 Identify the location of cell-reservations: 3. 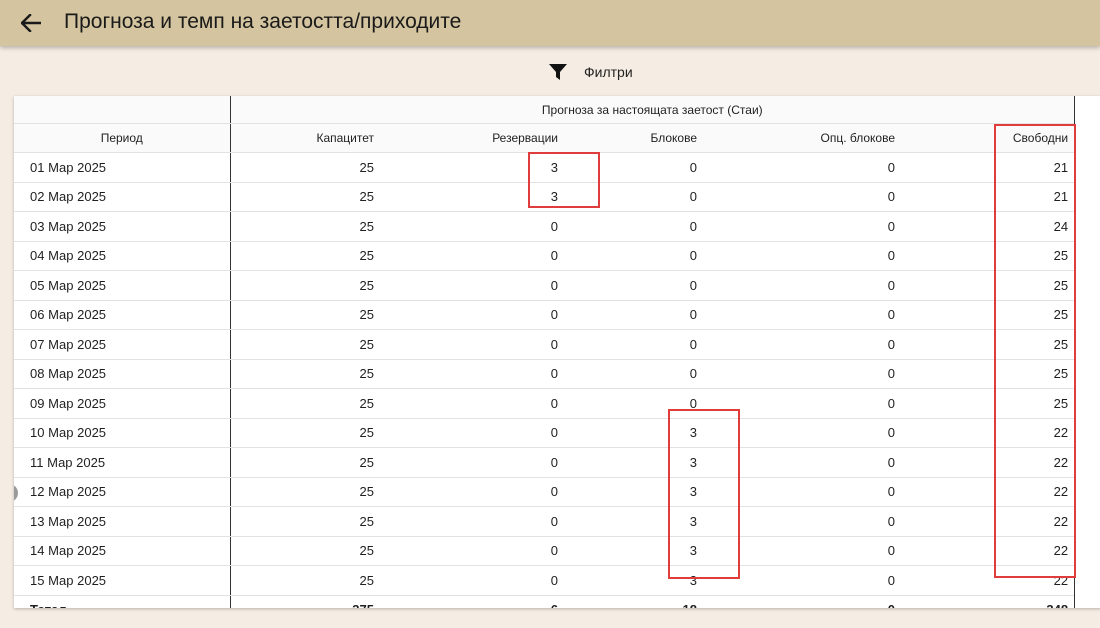
(479, 167).